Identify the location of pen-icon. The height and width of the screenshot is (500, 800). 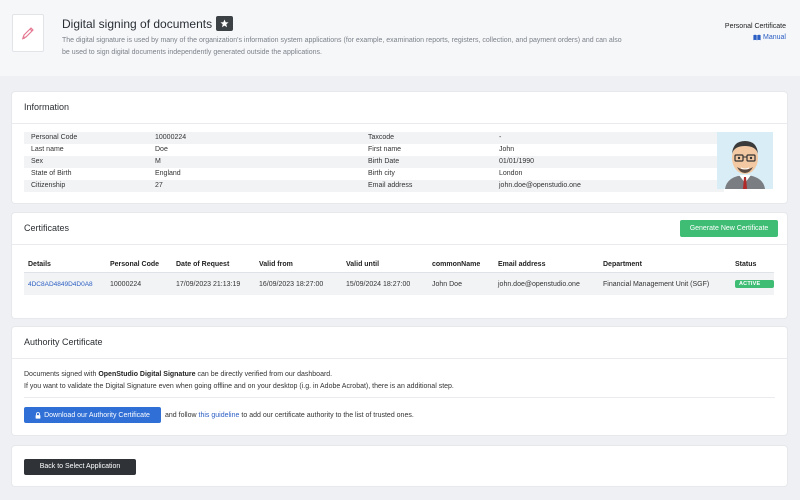
(27, 33).